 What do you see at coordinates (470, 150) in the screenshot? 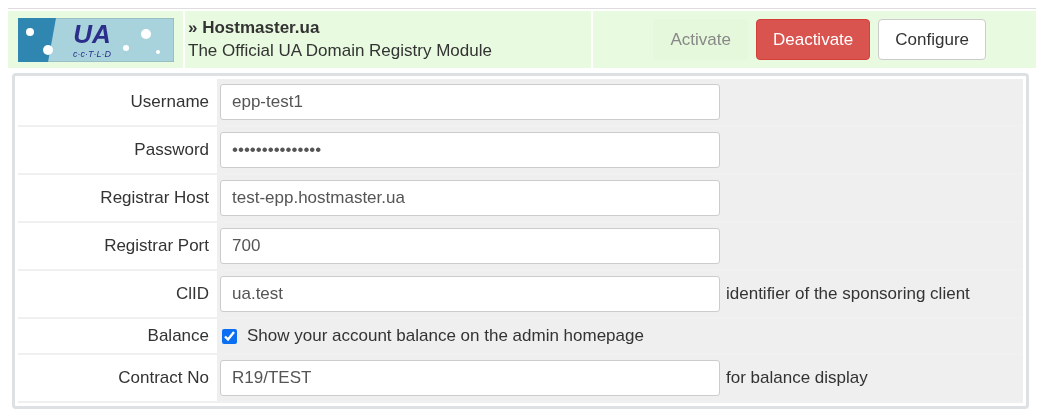
I see `input-field: •••••••••••••••` at bounding box center [470, 150].